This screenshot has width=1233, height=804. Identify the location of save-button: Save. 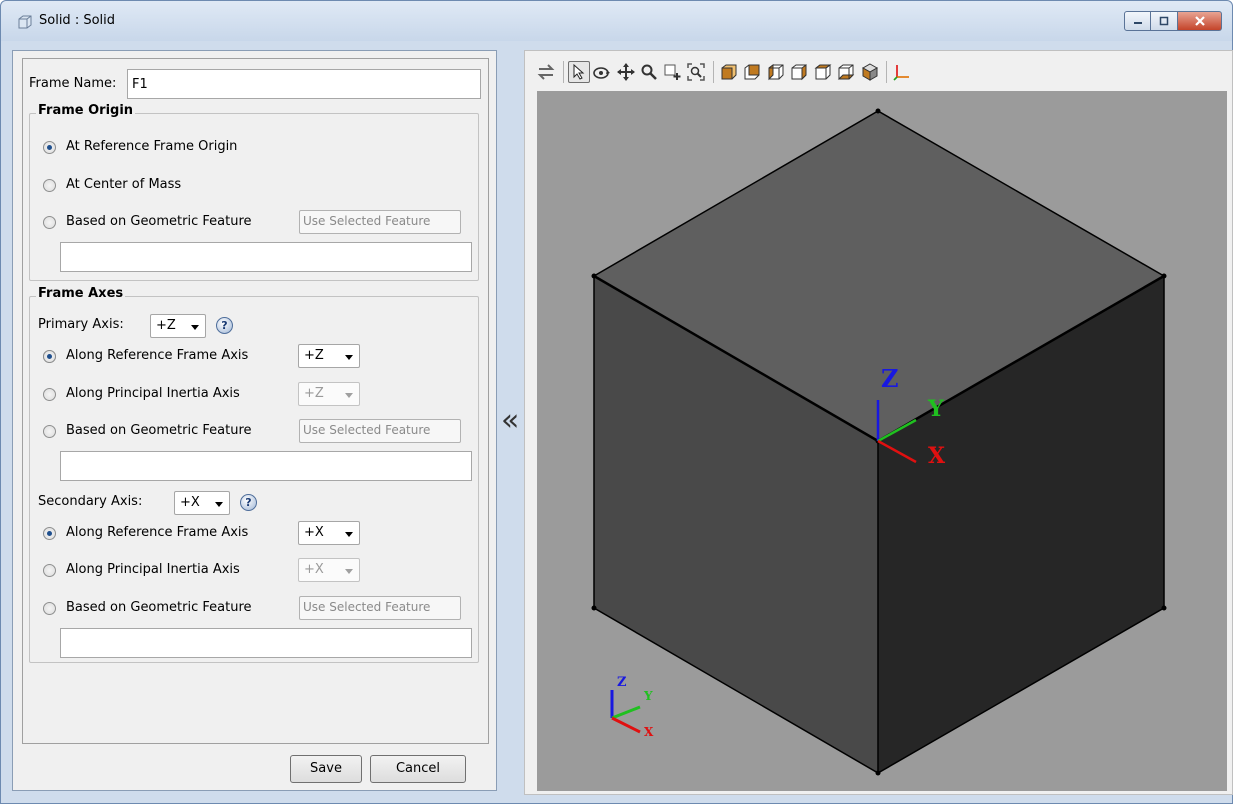
(326, 769).